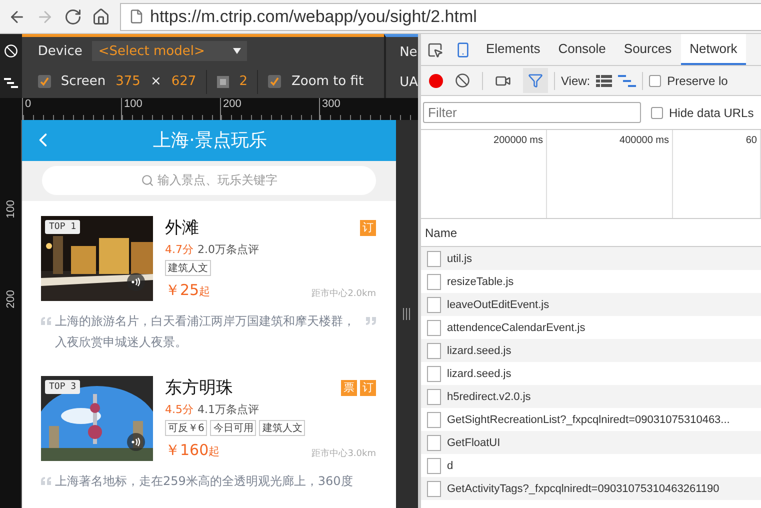 This screenshot has height=508, width=761. I want to click on device-label: Device, so click(60, 51).